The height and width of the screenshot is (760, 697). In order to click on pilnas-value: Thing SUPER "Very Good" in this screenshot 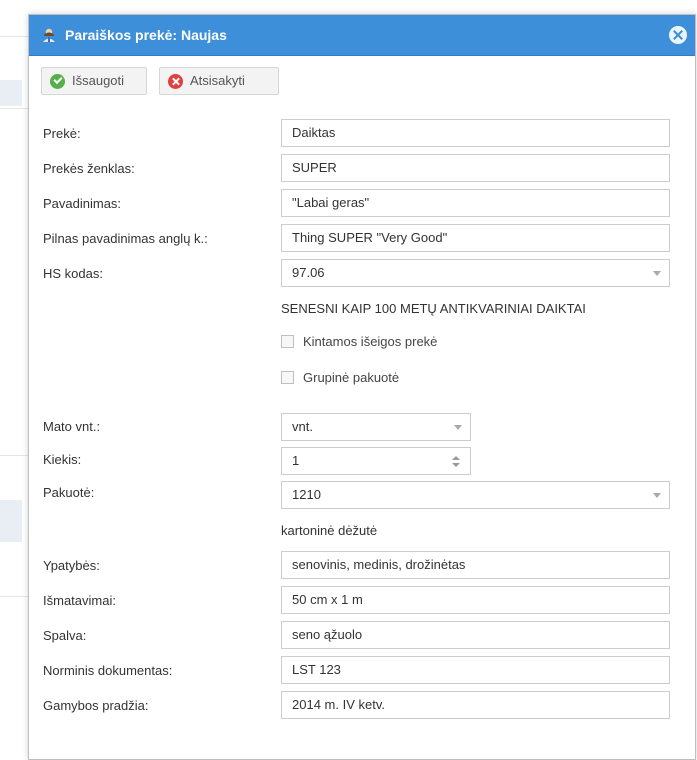, I will do `click(370, 237)`.